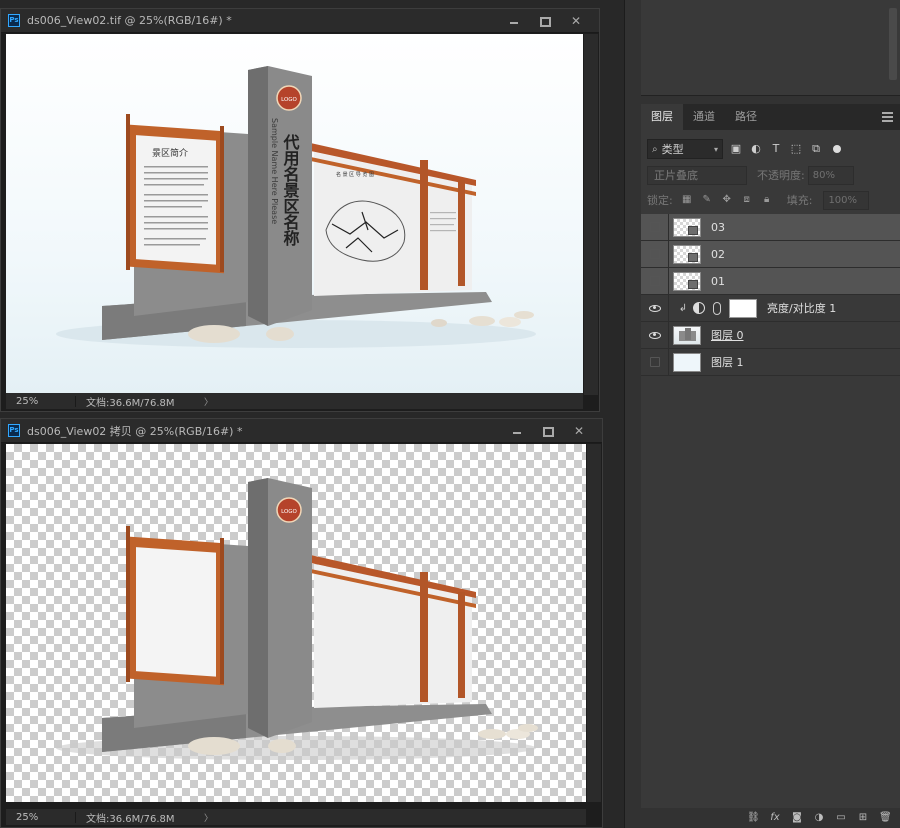  Describe the element at coordinates (736, 149) in the screenshot. I see `pixel-filter-icon: ▣` at that location.